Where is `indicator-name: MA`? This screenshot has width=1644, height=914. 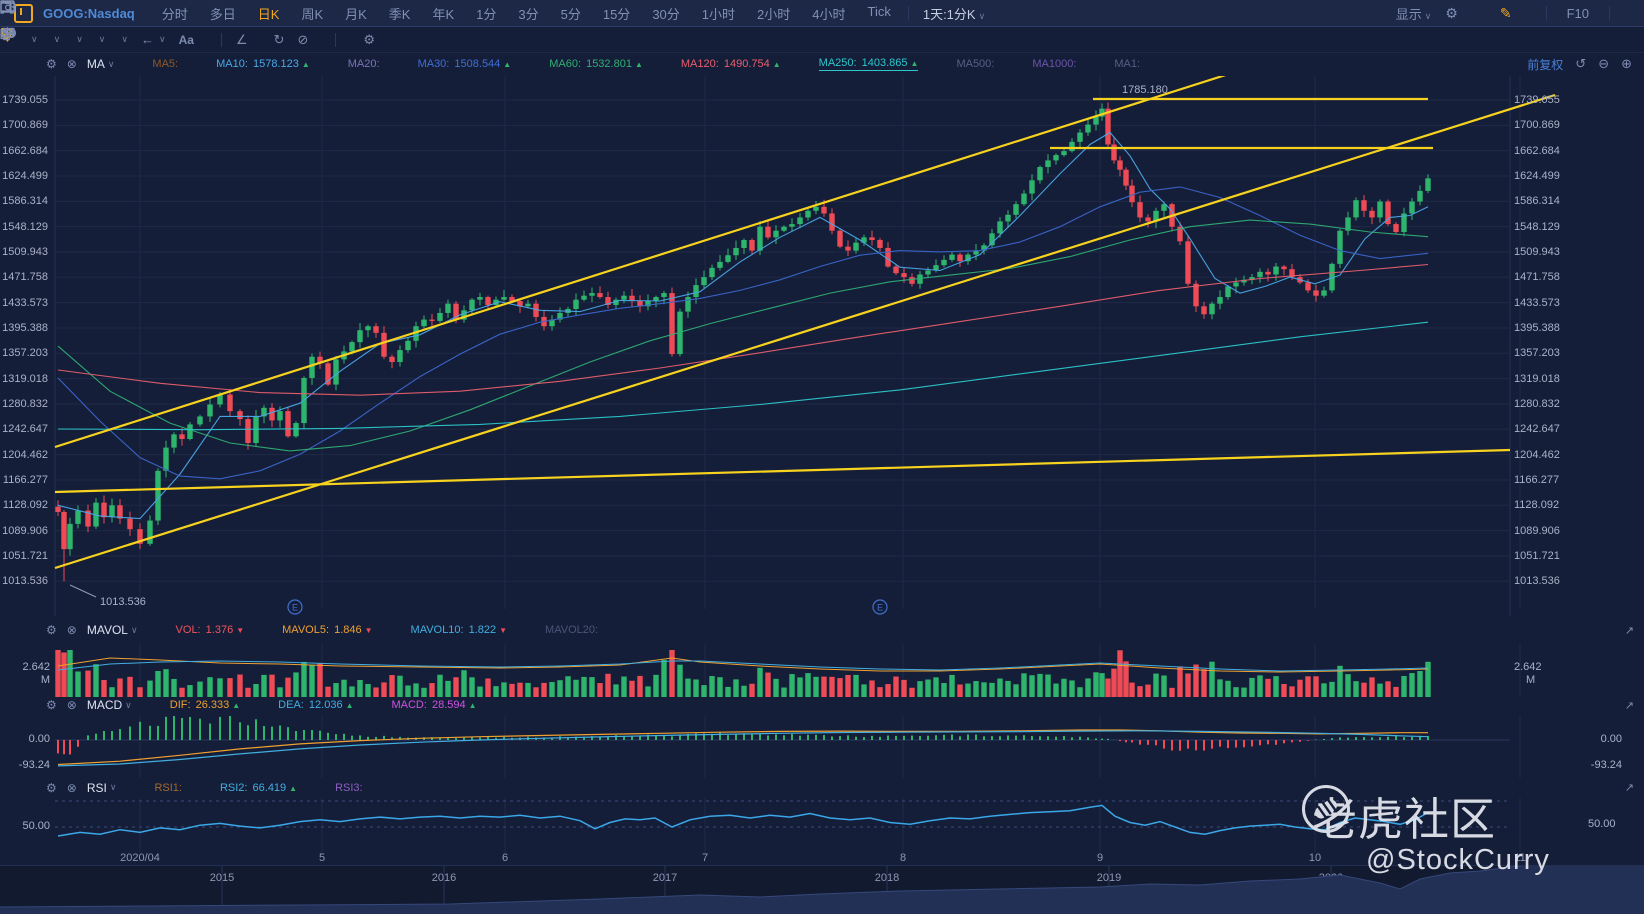
indicator-name: MA is located at coordinates (96, 64).